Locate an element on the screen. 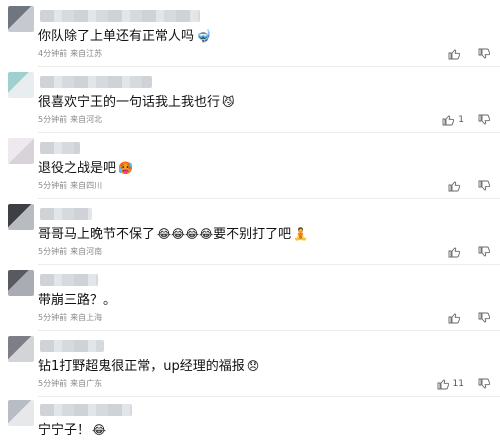 This screenshot has height=440, width=500. comment-actions: 11 is located at coordinates (463, 384).